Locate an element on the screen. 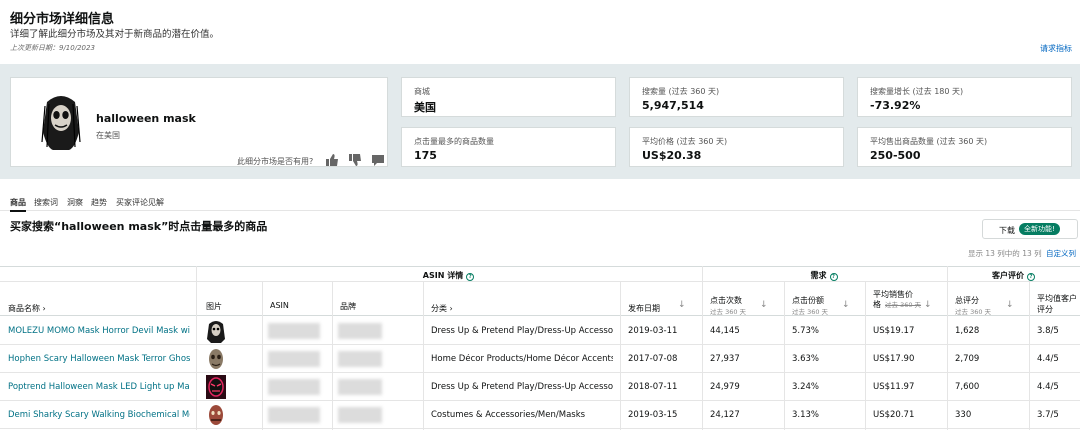 The width and height of the screenshot is (1080, 430). section-title: 买家搜索“halloween mask”时点击量最多的商品 is located at coordinates (139, 226).